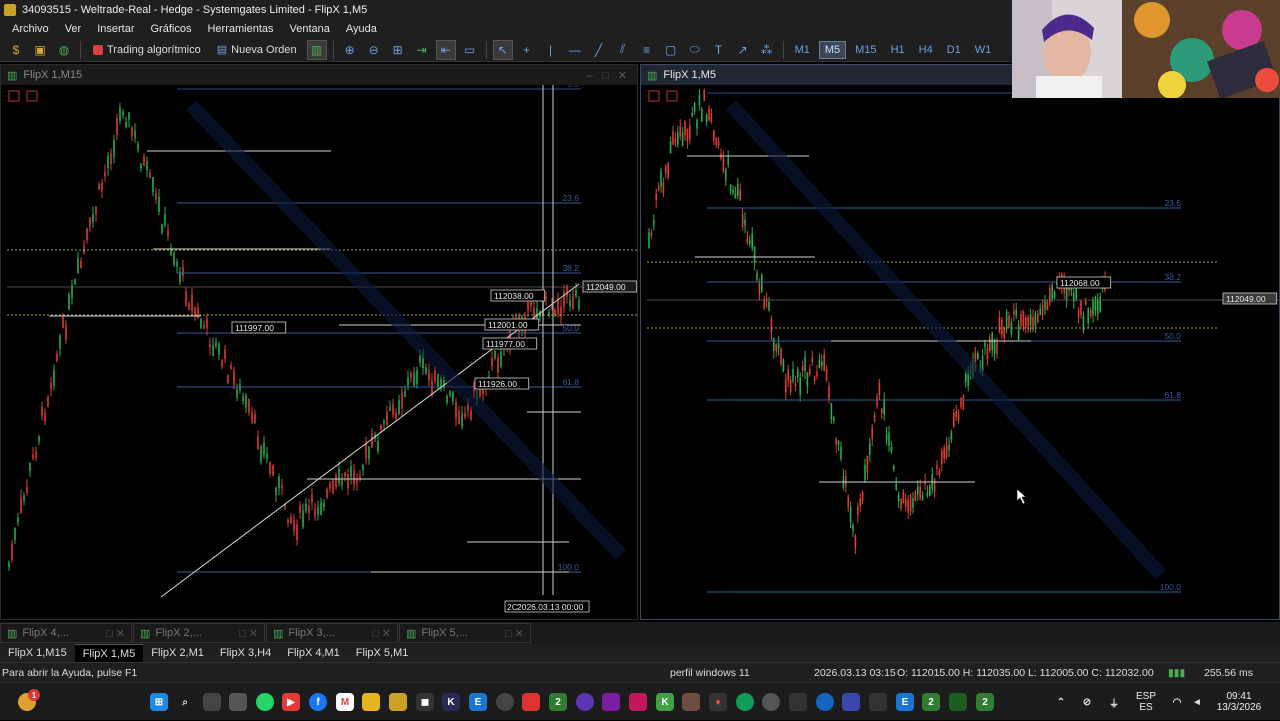 The width and height of the screenshot is (1280, 721). I want to click on channel-icon: ⫽, so click(623, 50).